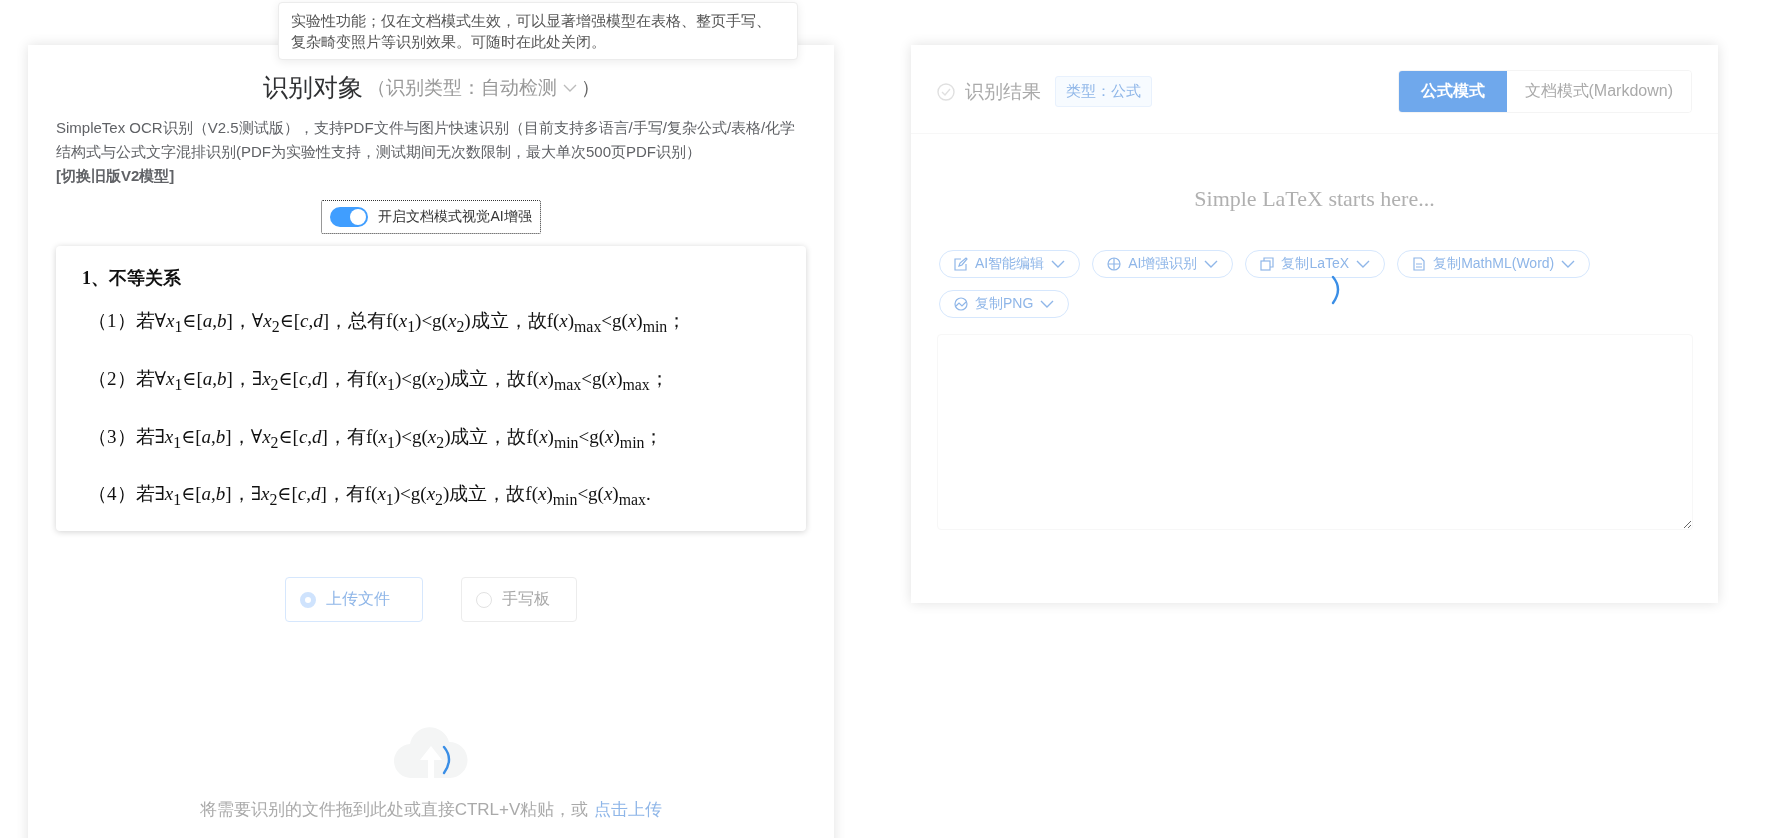  What do you see at coordinates (132, 278) in the screenshot?
I see `section-heading: 1、不等关系` at bounding box center [132, 278].